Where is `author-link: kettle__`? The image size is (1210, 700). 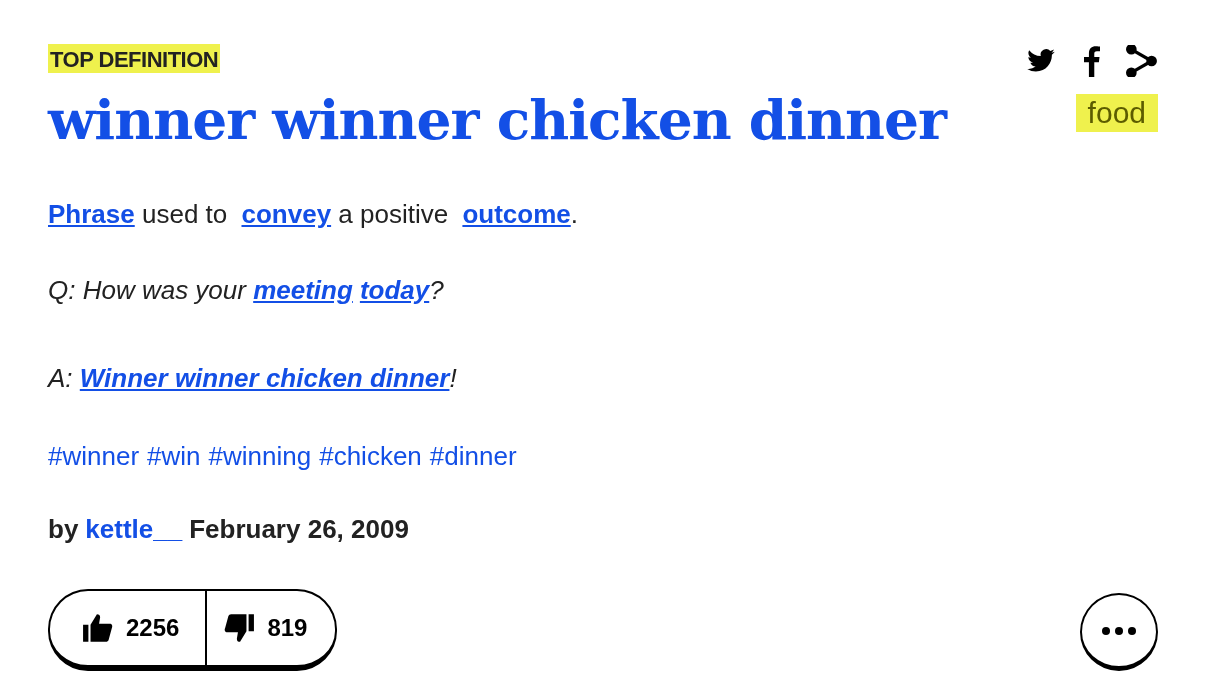 author-link: kettle__ is located at coordinates (134, 530).